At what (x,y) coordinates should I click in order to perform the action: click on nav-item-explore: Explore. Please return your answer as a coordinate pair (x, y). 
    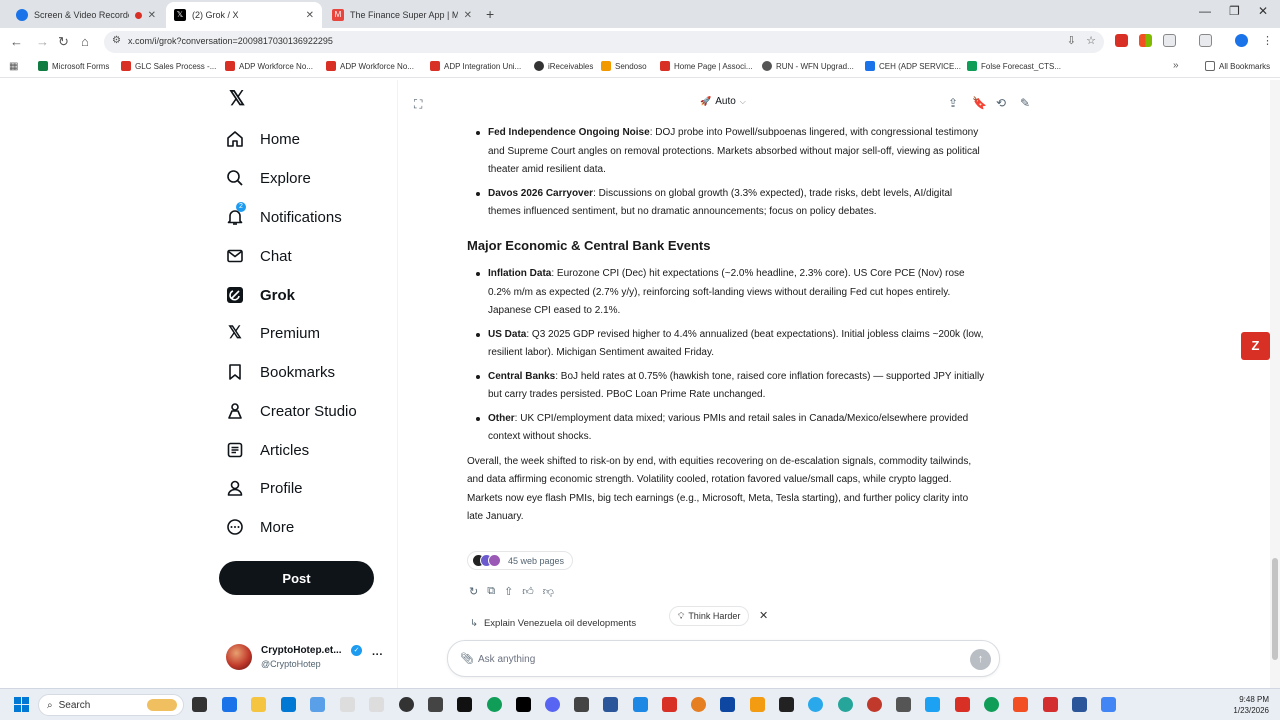
    Looking at the image, I should click on (268, 178).